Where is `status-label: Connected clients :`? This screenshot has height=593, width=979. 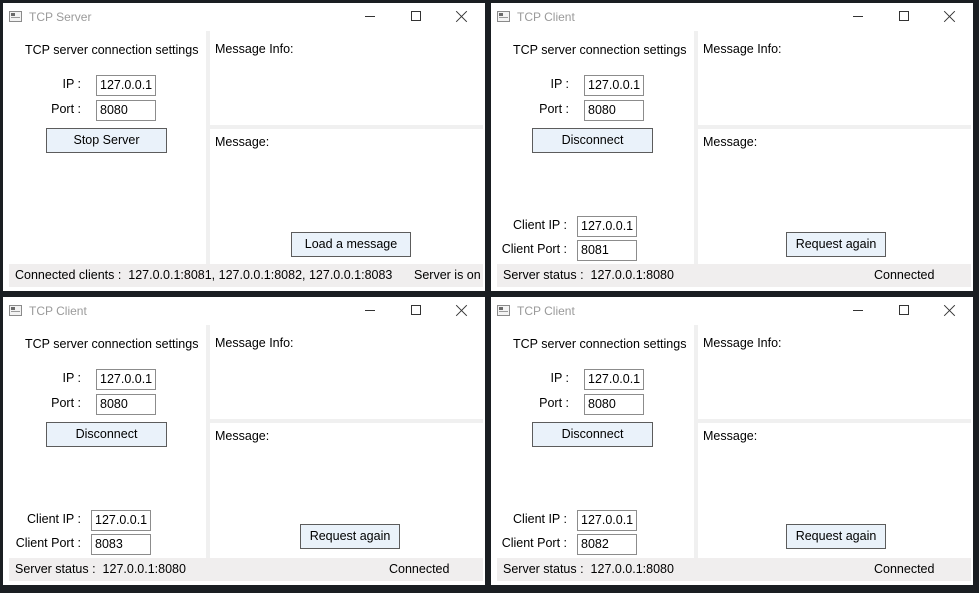 status-label: Connected clients : is located at coordinates (68, 275).